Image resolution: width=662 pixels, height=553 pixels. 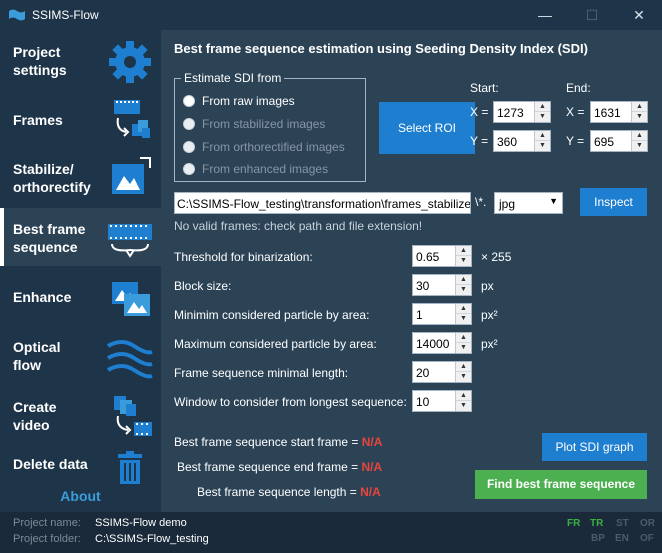 I want to click on title-bar: SSIMS-Flow — ☐ ✕, so click(x=331, y=15).